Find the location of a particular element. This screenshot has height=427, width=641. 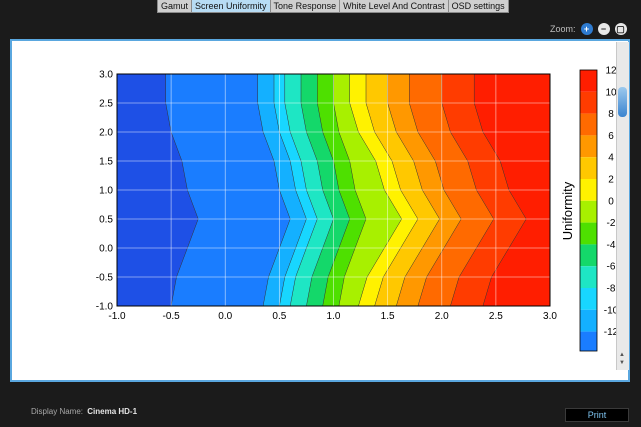

colorbar-tick-label: -6 is located at coordinates (611, 267).